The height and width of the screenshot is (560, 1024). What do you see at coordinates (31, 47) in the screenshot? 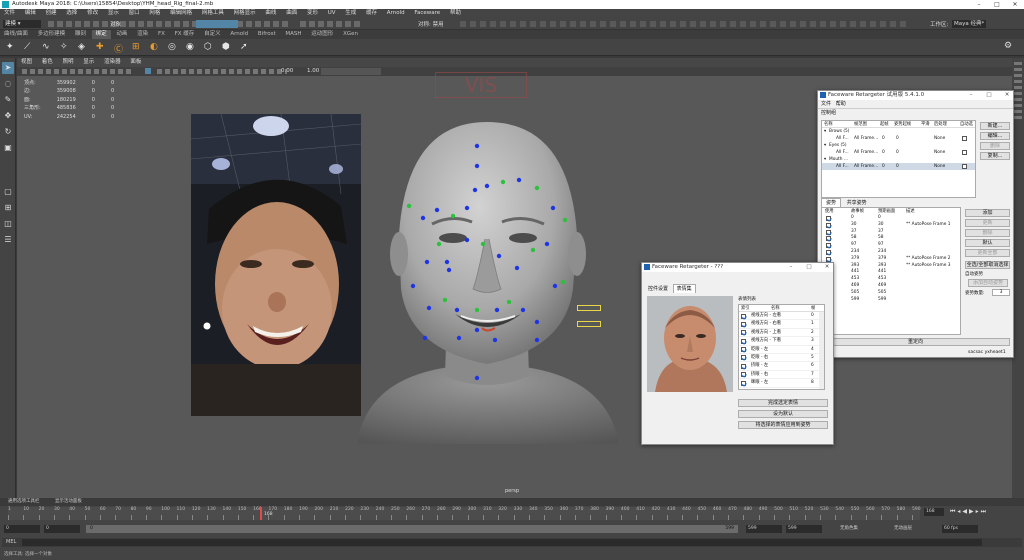
I see `ik-handle-icon: ⟋` at bounding box center [31, 47].